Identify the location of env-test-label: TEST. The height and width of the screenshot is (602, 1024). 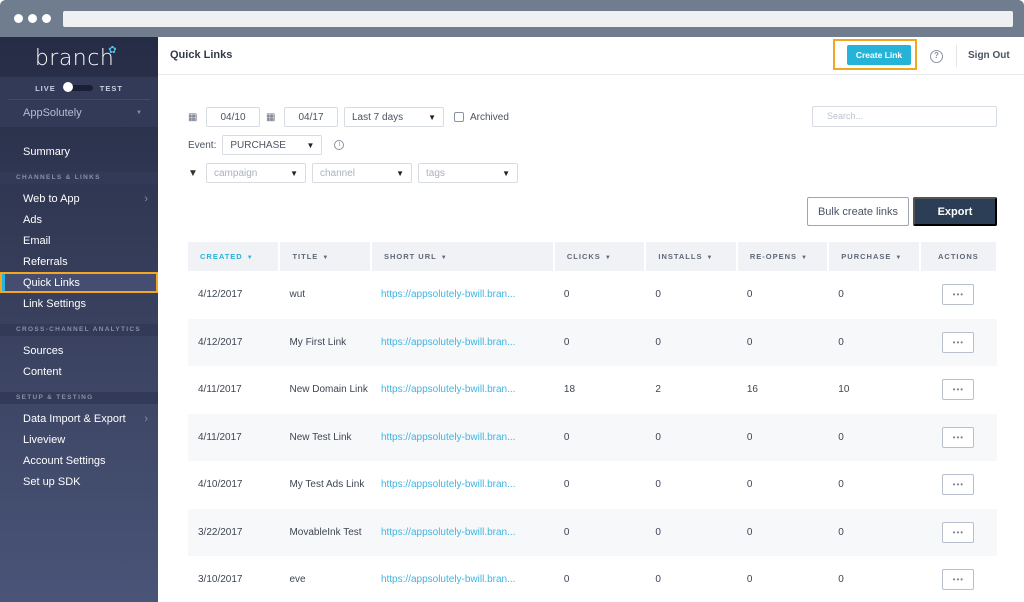
(111, 88).